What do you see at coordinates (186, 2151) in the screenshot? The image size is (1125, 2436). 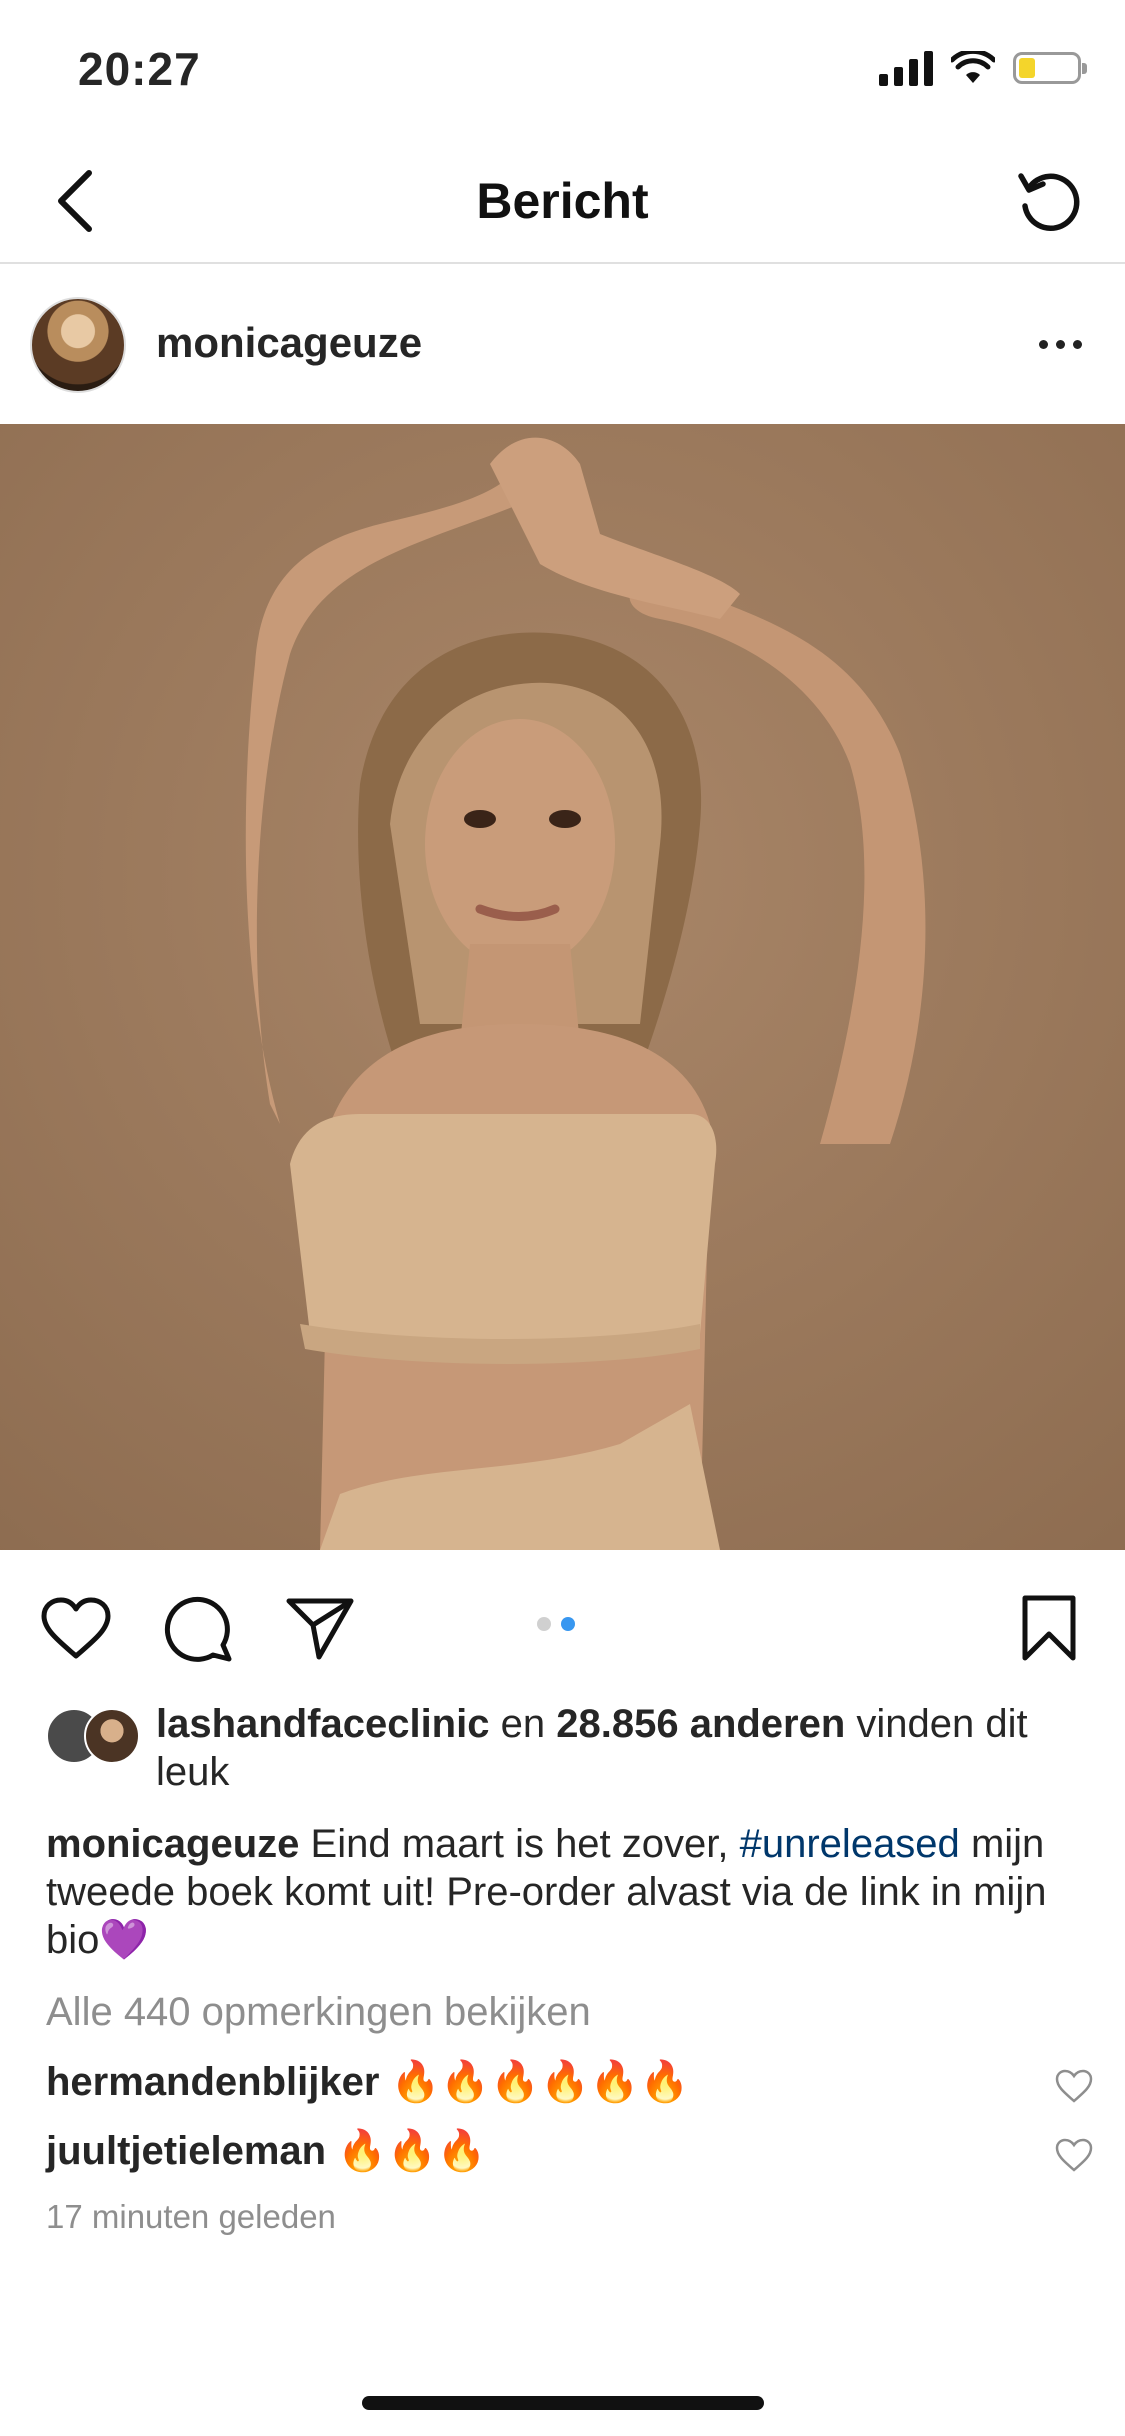 I see `comment-username: juultjetieleman` at bounding box center [186, 2151].